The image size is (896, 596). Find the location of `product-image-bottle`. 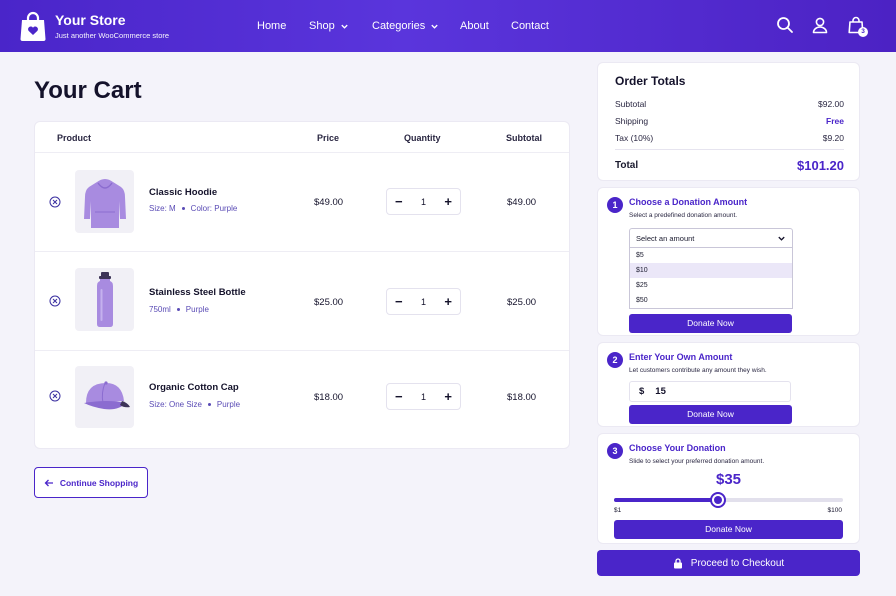

product-image-bottle is located at coordinates (104, 299).